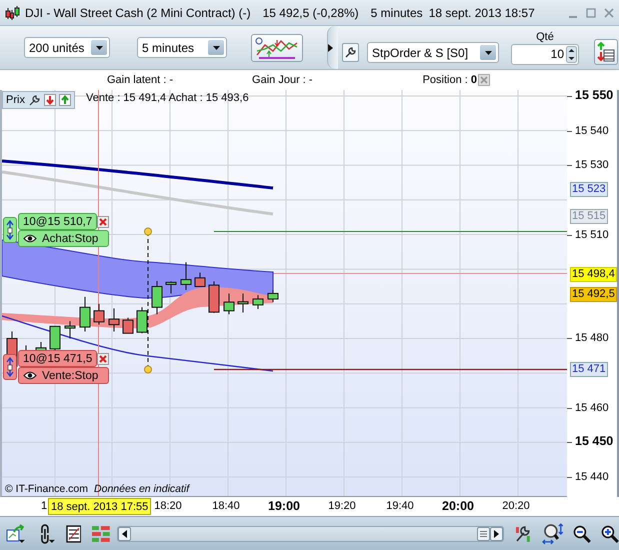 Image resolution: width=619 pixels, height=550 pixels. I want to click on order-price-label: 10@15 510,7, so click(58, 221).